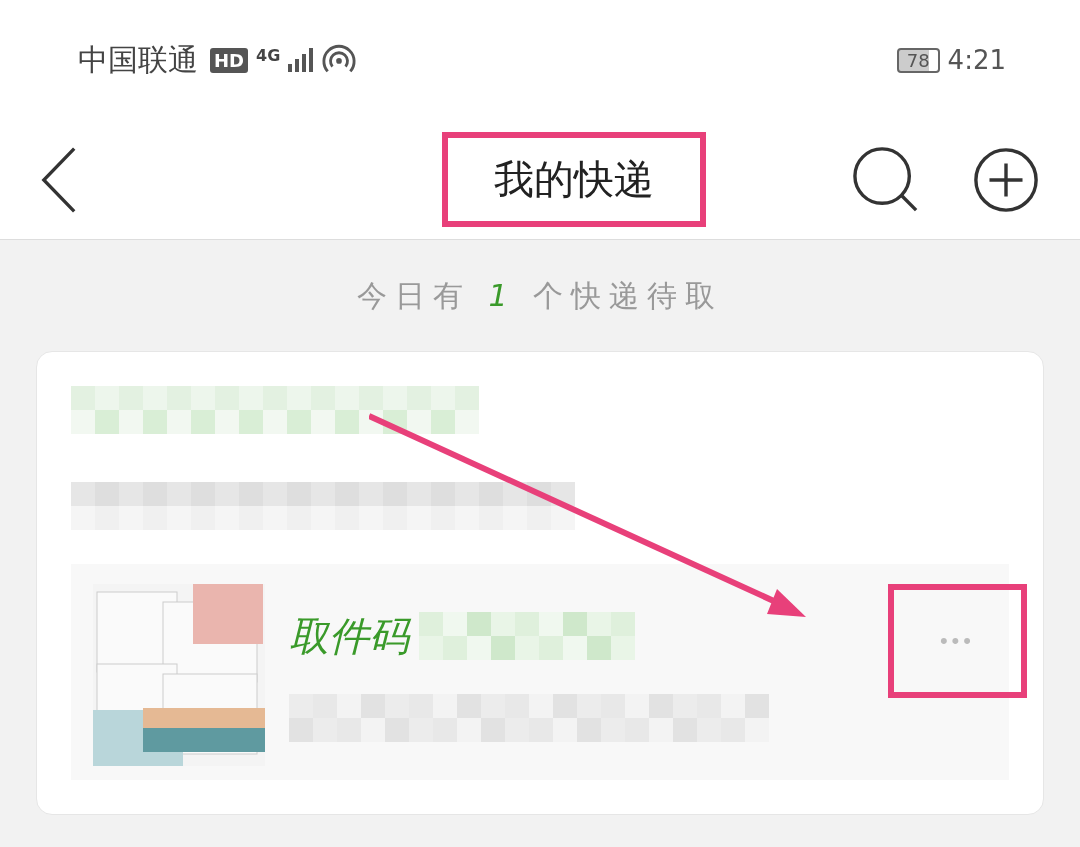 This screenshot has height=847, width=1080. I want to click on search-icon, so click(886, 179).